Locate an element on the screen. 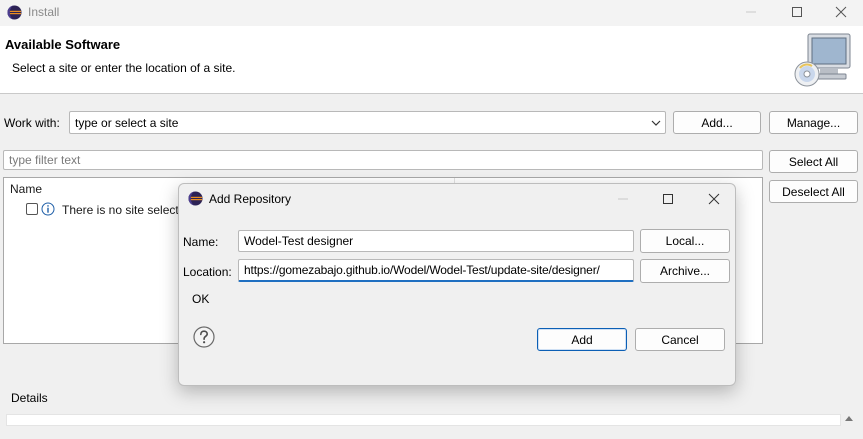 The width and height of the screenshot is (863, 439). install-computer-icon is located at coordinates (822, 60).